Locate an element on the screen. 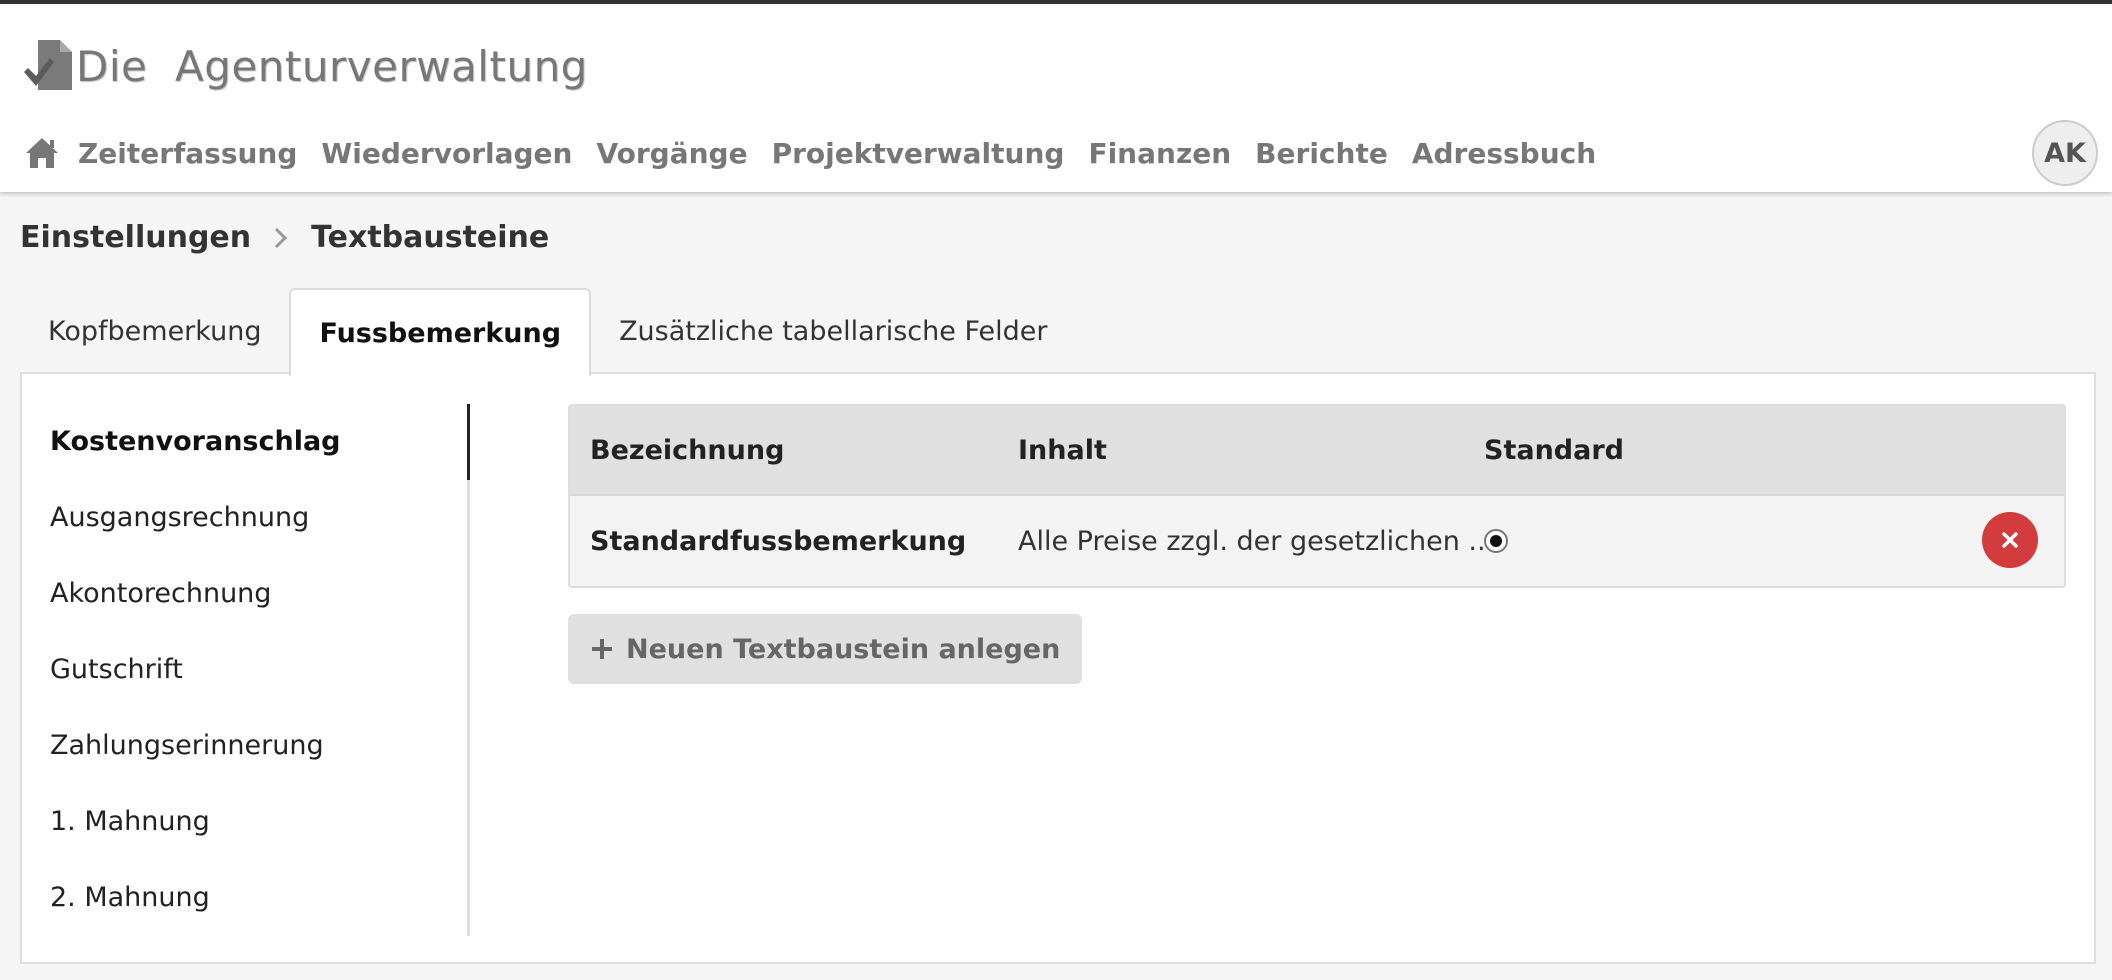 The width and height of the screenshot is (2112, 980). breadcrumb: Einstellungen Textbausteine is located at coordinates (284, 237).